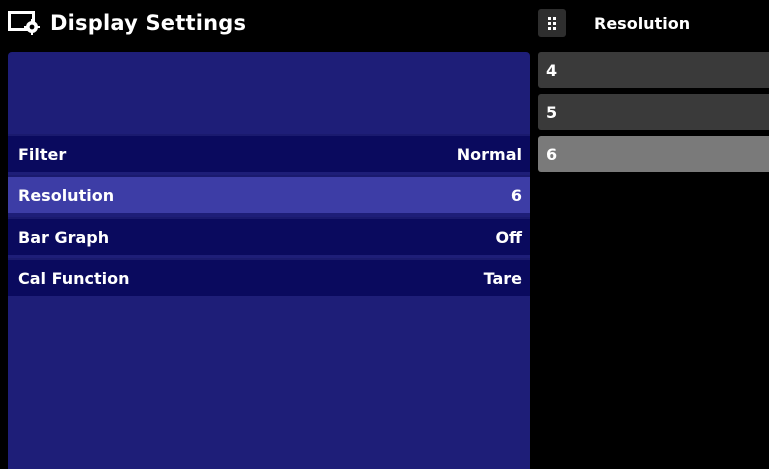 This screenshot has width=769, height=469. Describe the element at coordinates (489, 154) in the screenshot. I see `setting-value: Normal` at that location.